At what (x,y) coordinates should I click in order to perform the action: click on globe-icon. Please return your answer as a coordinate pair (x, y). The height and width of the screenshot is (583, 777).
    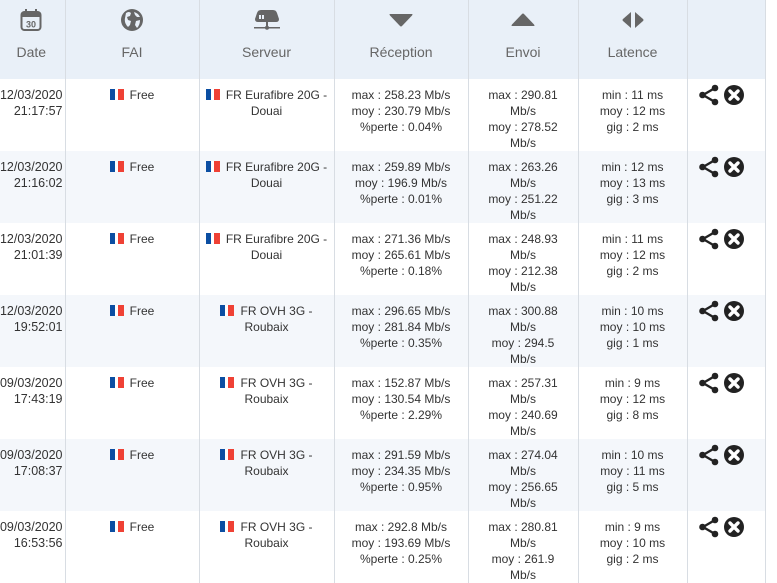
    Looking at the image, I should click on (132, 20).